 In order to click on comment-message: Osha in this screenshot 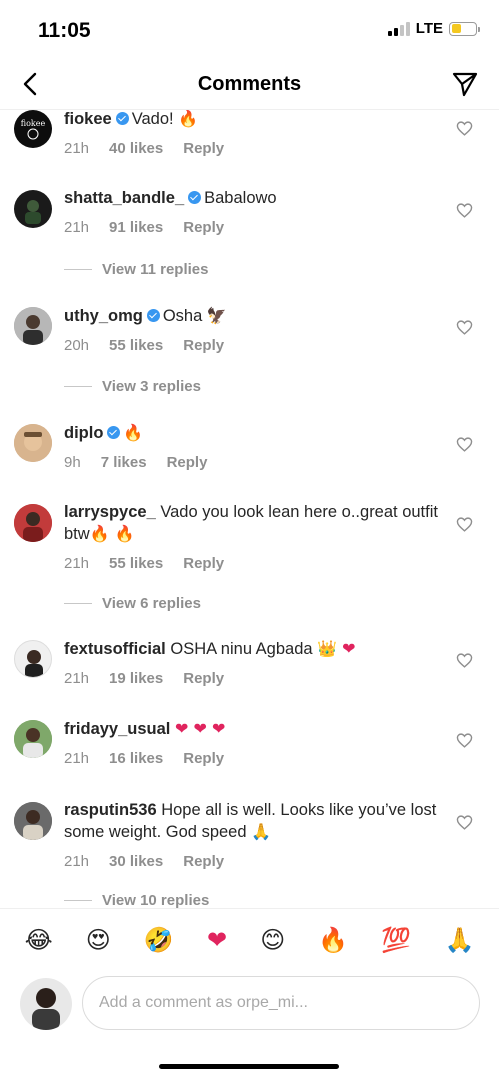, I will do `click(182, 316)`.